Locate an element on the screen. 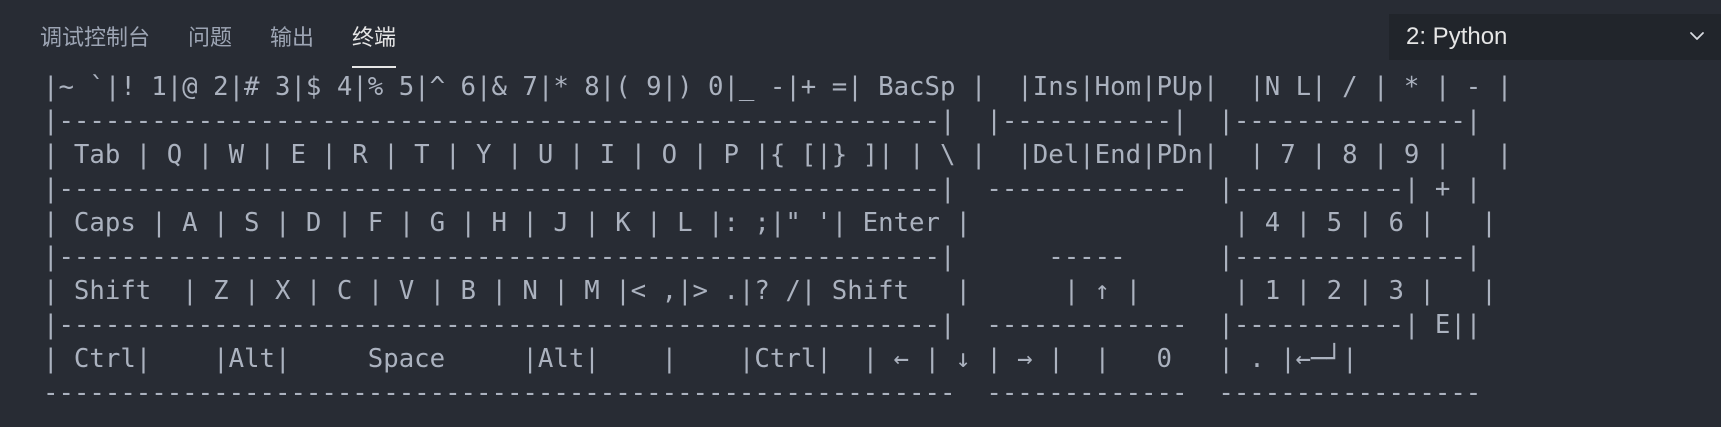  tab-debug-console: 调试控制台 is located at coordinates (95, 40).